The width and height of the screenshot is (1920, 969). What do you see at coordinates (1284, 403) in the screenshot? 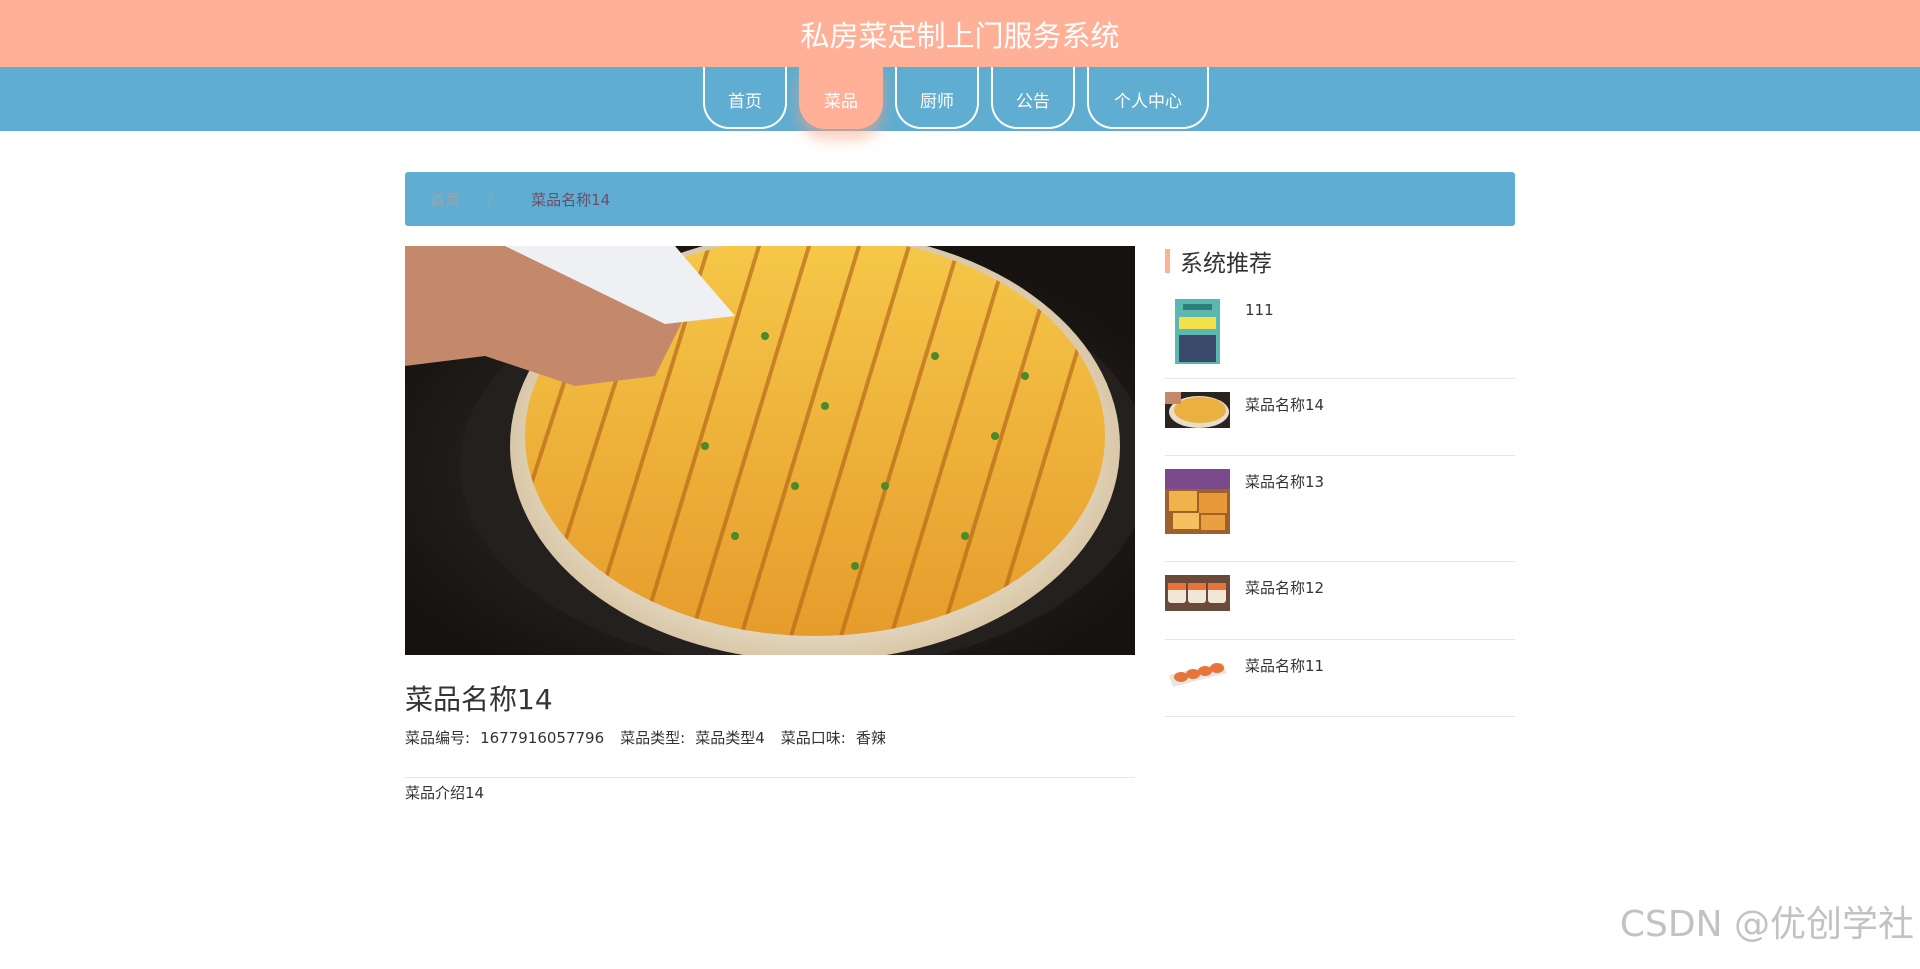
I see `rec-name: 菜品名称14` at bounding box center [1284, 403].